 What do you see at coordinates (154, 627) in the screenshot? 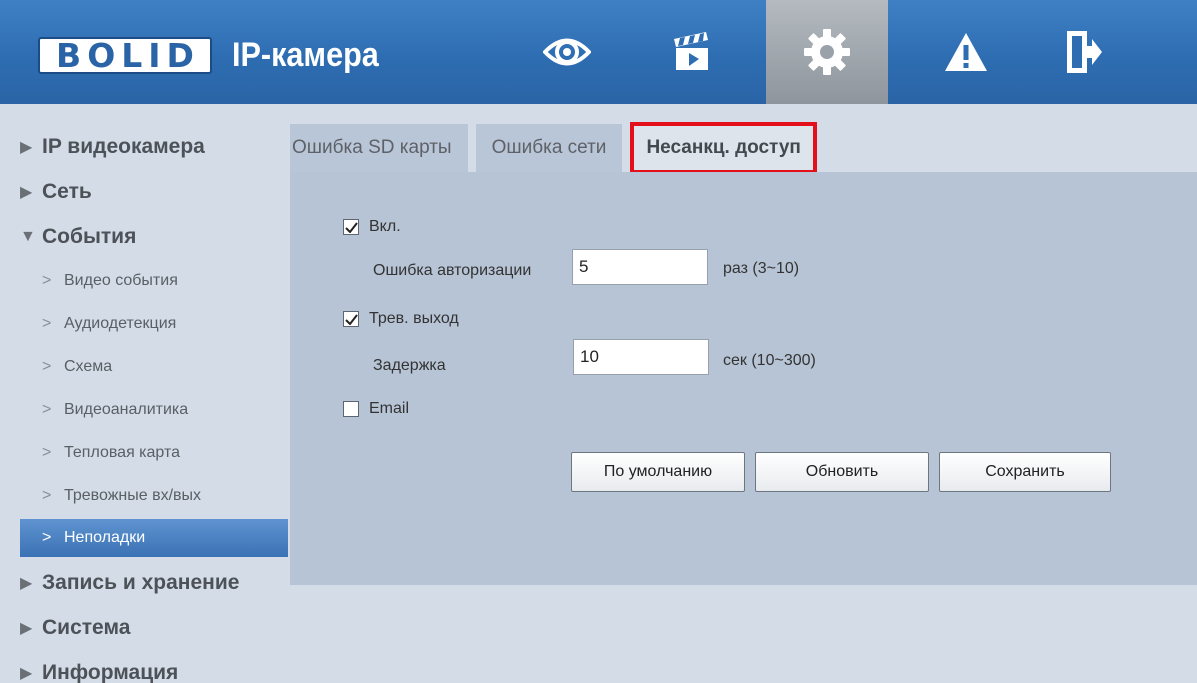
I see `sidebar-item-system: ▶ Система` at bounding box center [154, 627].